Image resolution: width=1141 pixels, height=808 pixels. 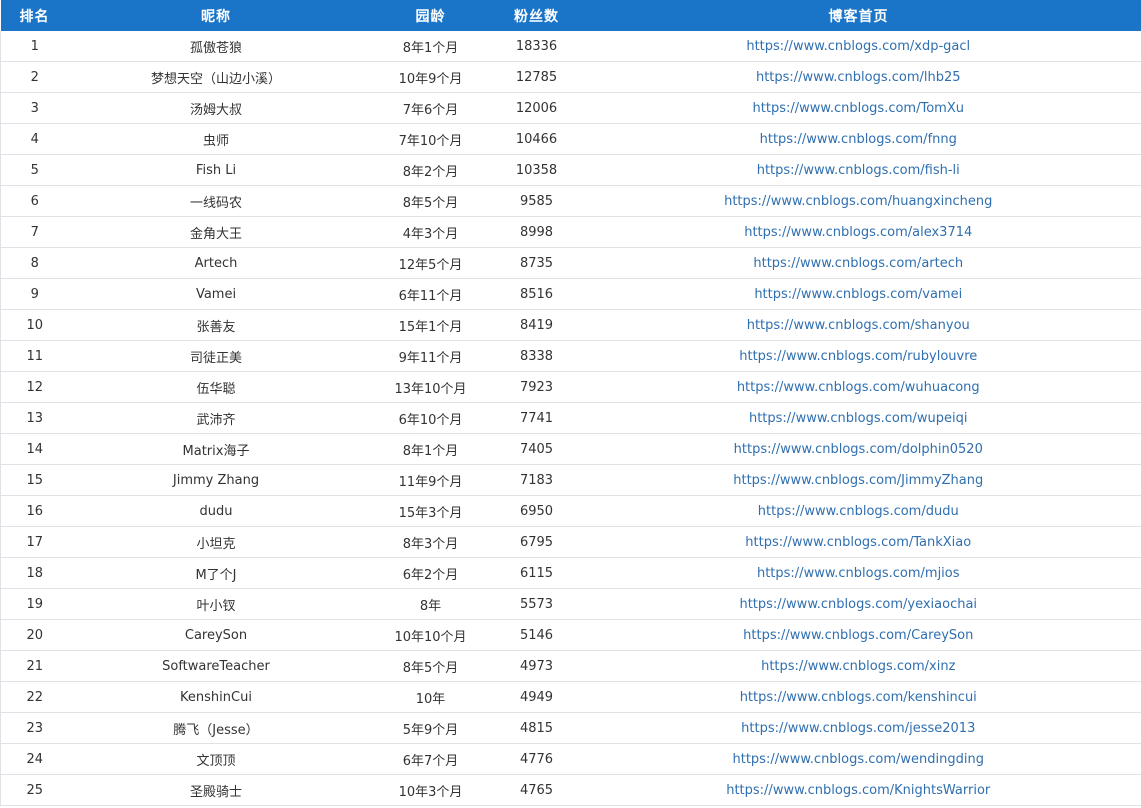 What do you see at coordinates (34, 170) in the screenshot?
I see `rank-cell: 5` at bounding box center [34, 170].